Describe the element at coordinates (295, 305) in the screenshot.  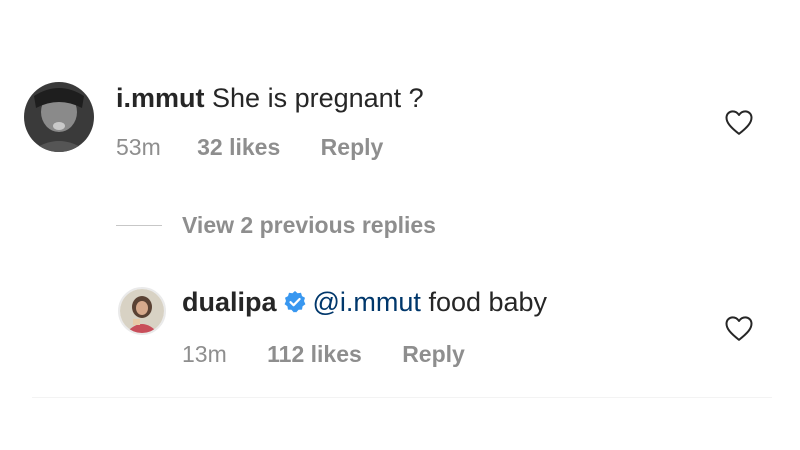
I see `verified-badge-icon` at that location.